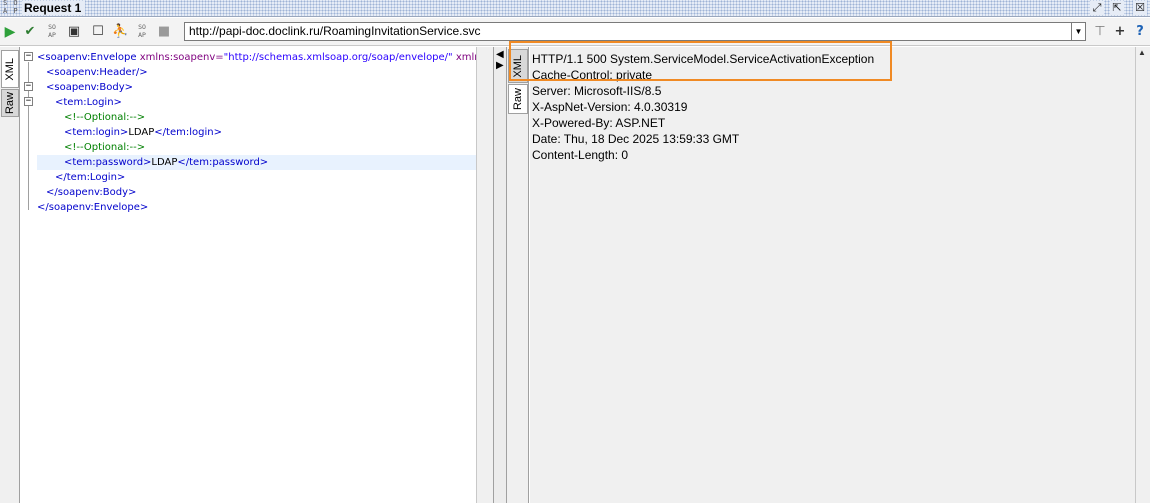  I want to click on xml-token: <soapenv:Header/>, so click(97, 72).